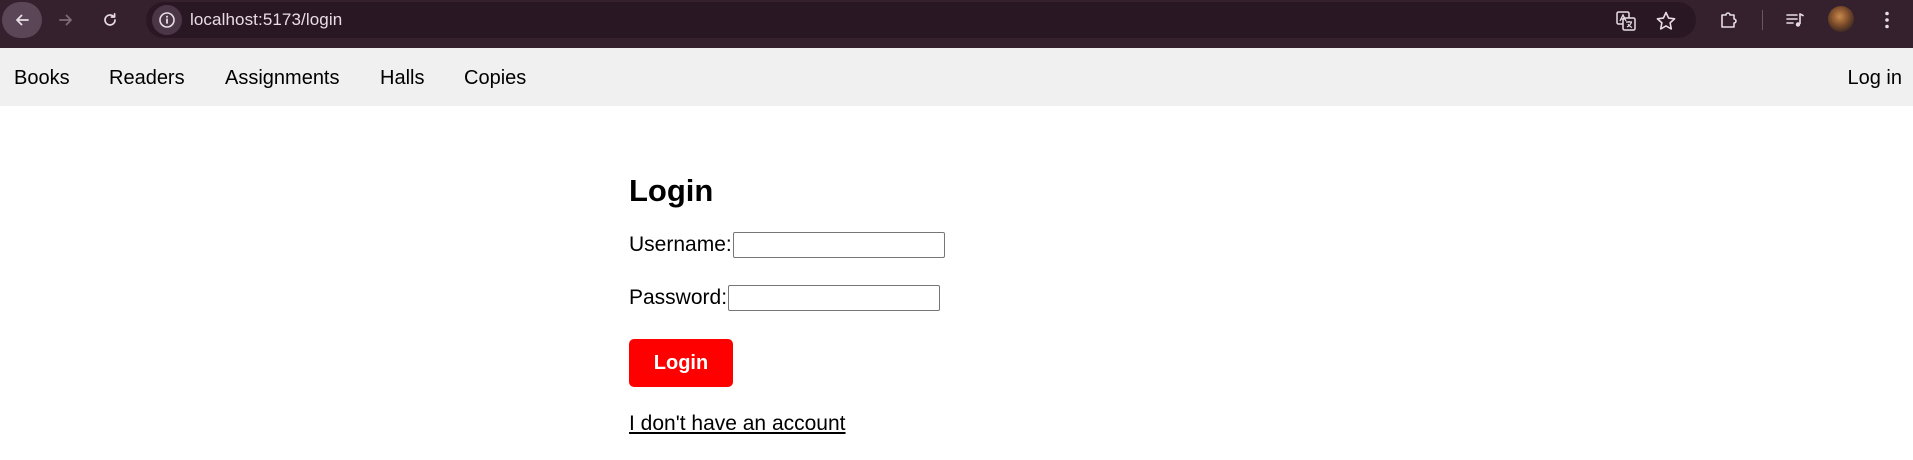 The width and height of the screenshot is (1913, 460). What do you see at coordinates (495, 78) in the screenshot?
I see `nav-link-copies: Copies` at bounding box center [495, 78].